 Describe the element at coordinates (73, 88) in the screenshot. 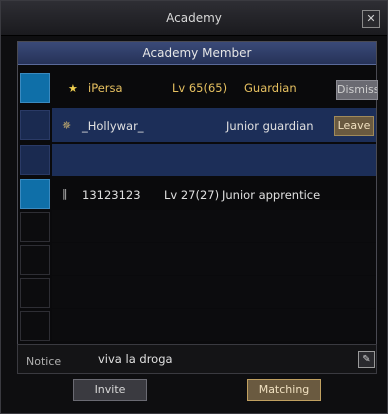

I see `star-icon: ★` at that location.